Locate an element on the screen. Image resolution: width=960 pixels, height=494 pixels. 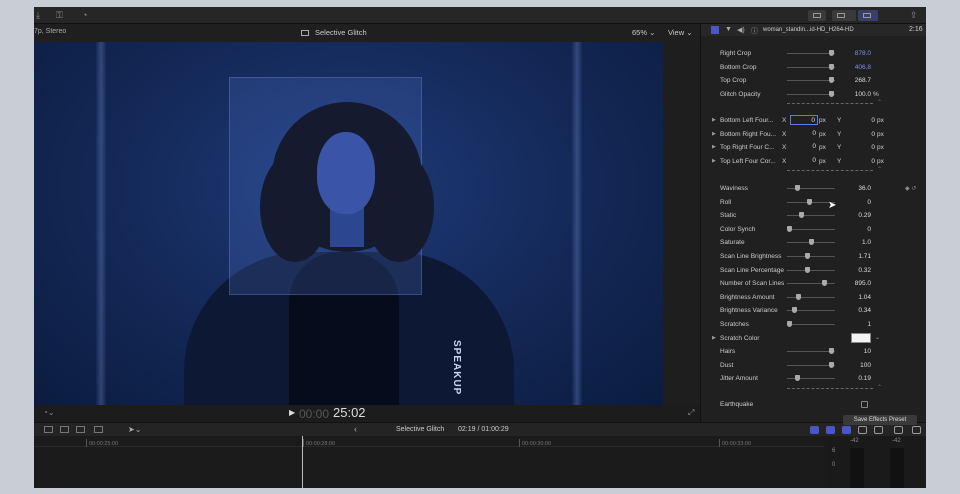
append-clip-icon is located at coordinates (48, 429).